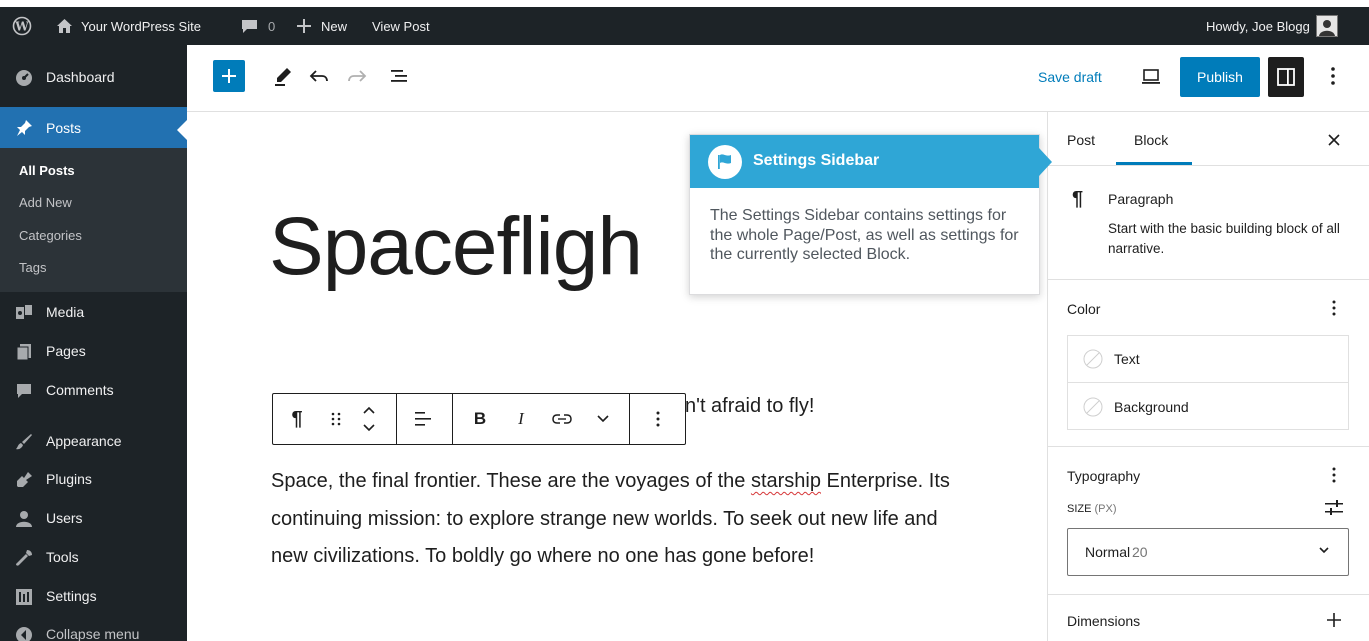 Image resolution: width=1369 pixels, height=641 pixels. What do you see at coordinates (1104, 476) in the screenshot?
I see `typography-panel-title: Typography` at bounding box center [1104, 476].